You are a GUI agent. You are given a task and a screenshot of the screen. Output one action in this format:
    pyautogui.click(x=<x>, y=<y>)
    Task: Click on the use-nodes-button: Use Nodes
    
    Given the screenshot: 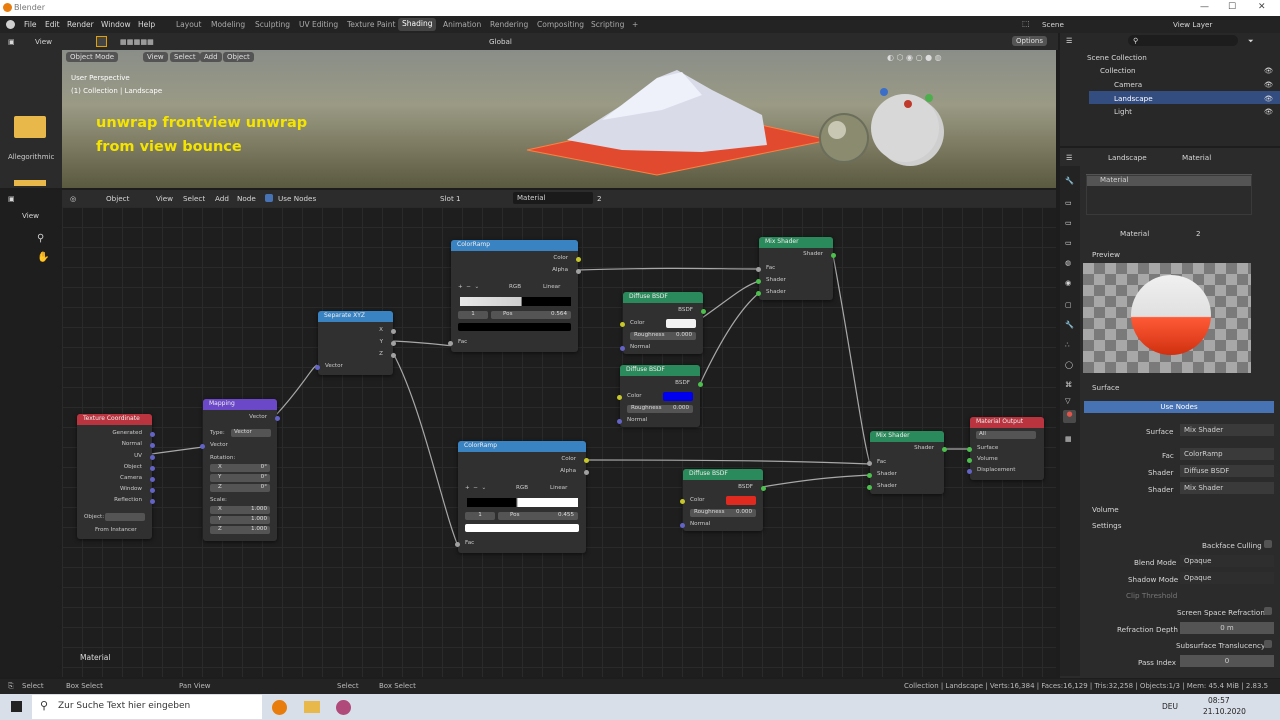 What is the action you would take?
    pyautogui.click(x=1179, y=407)
    